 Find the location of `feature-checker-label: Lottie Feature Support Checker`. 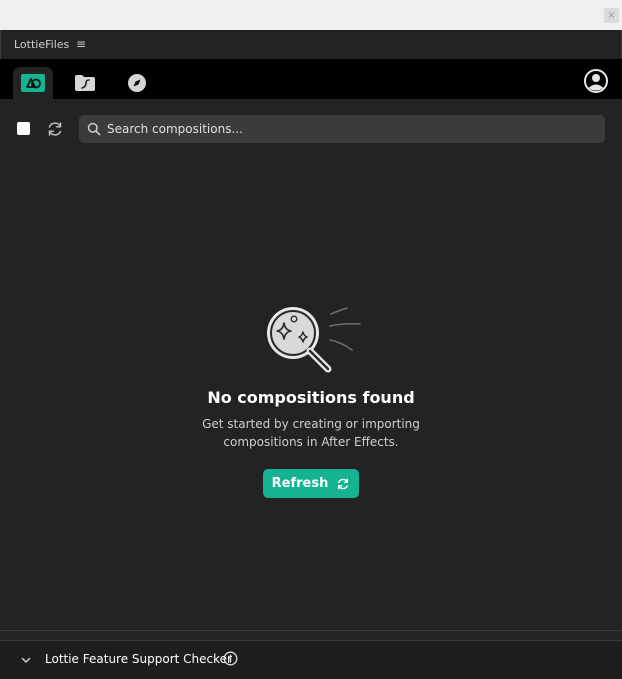

feature-checker-label: Lottie Feature Support Checker is located at coordinates (138, 659).